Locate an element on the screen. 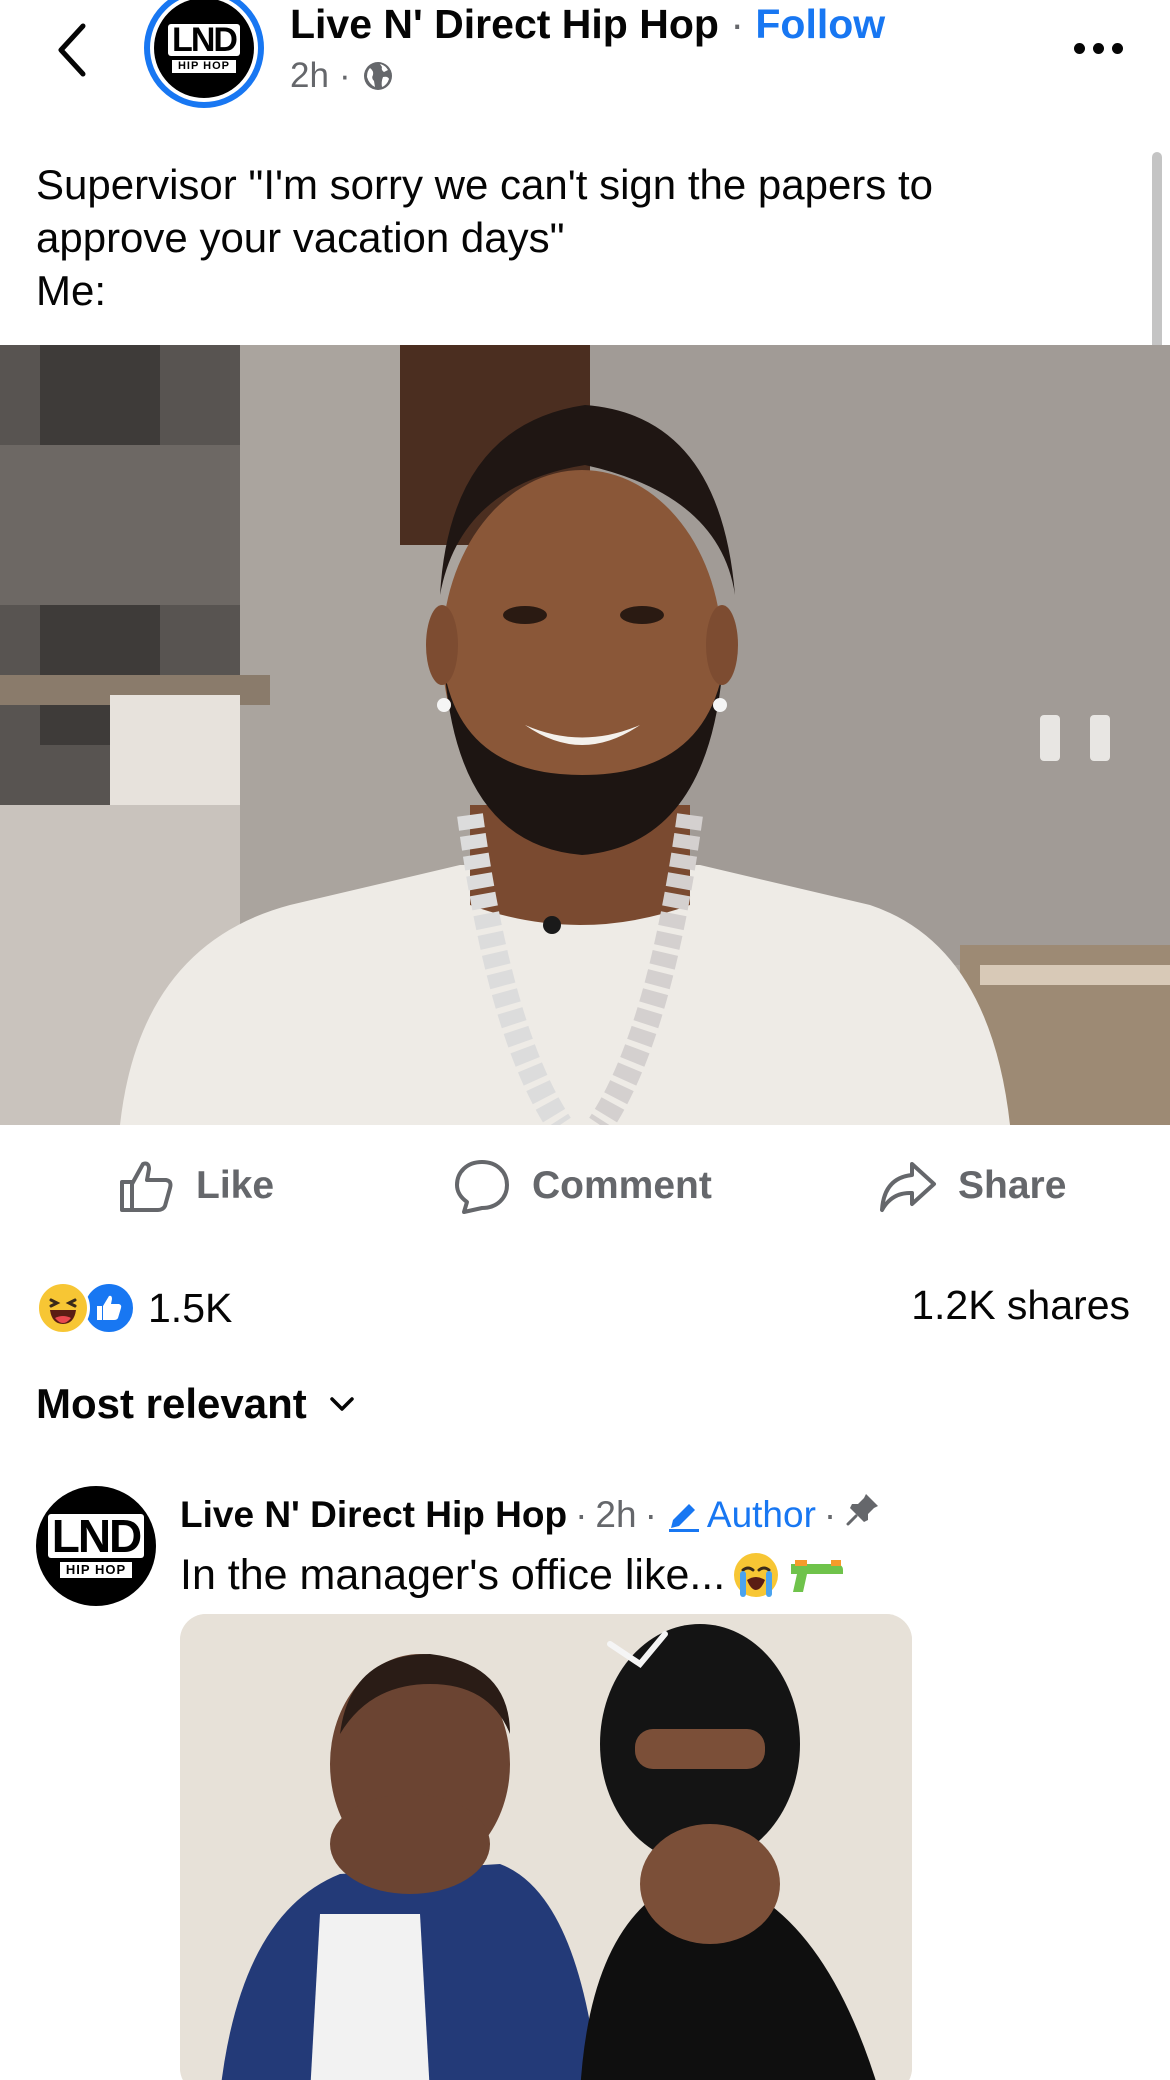 Image resolution: width=1170 pixels, height=2080 pixels. post-actions: Like Comment Share is located at coordinates (585, 1186).